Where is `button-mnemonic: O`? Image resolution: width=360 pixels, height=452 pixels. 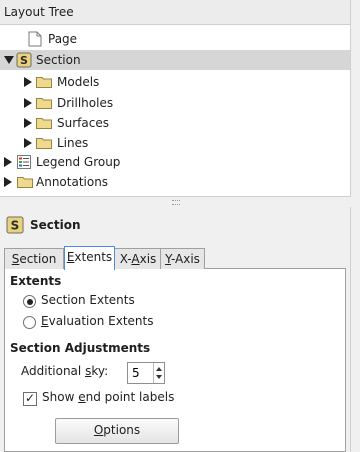 button-mnemonic: O is located at coordinates (98, 430).